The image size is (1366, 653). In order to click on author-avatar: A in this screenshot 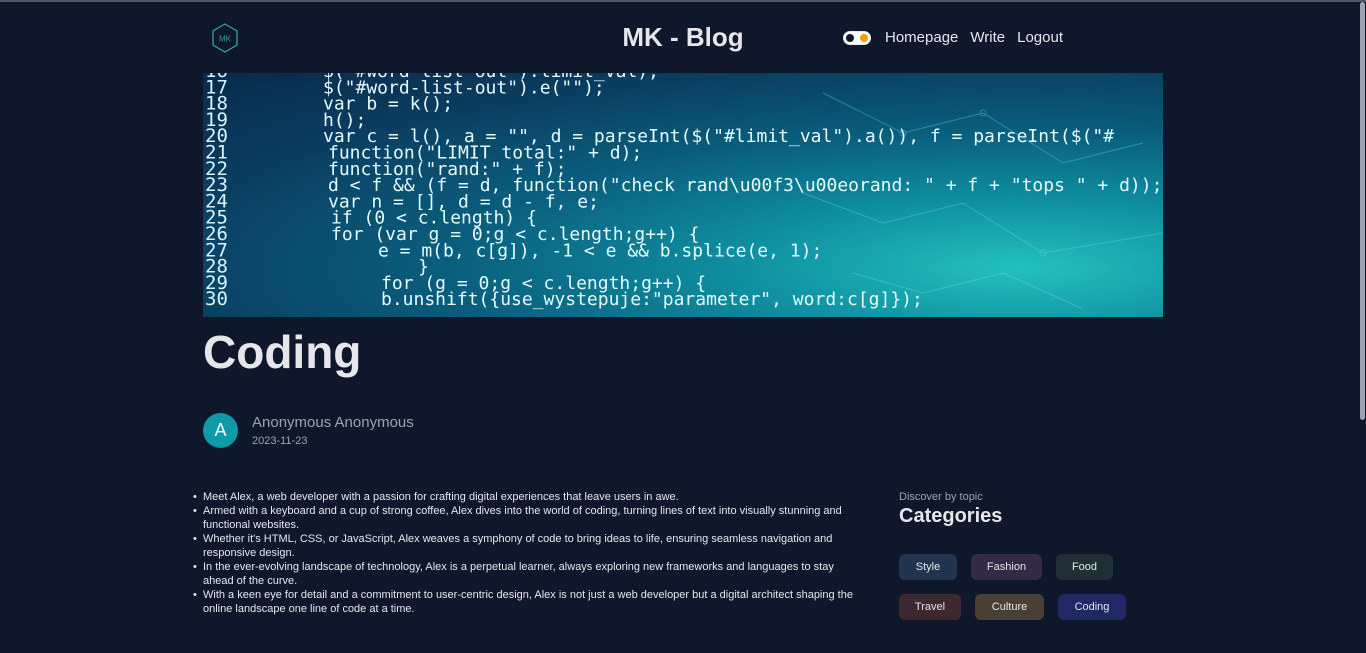, I will do `click(220, 430)`.